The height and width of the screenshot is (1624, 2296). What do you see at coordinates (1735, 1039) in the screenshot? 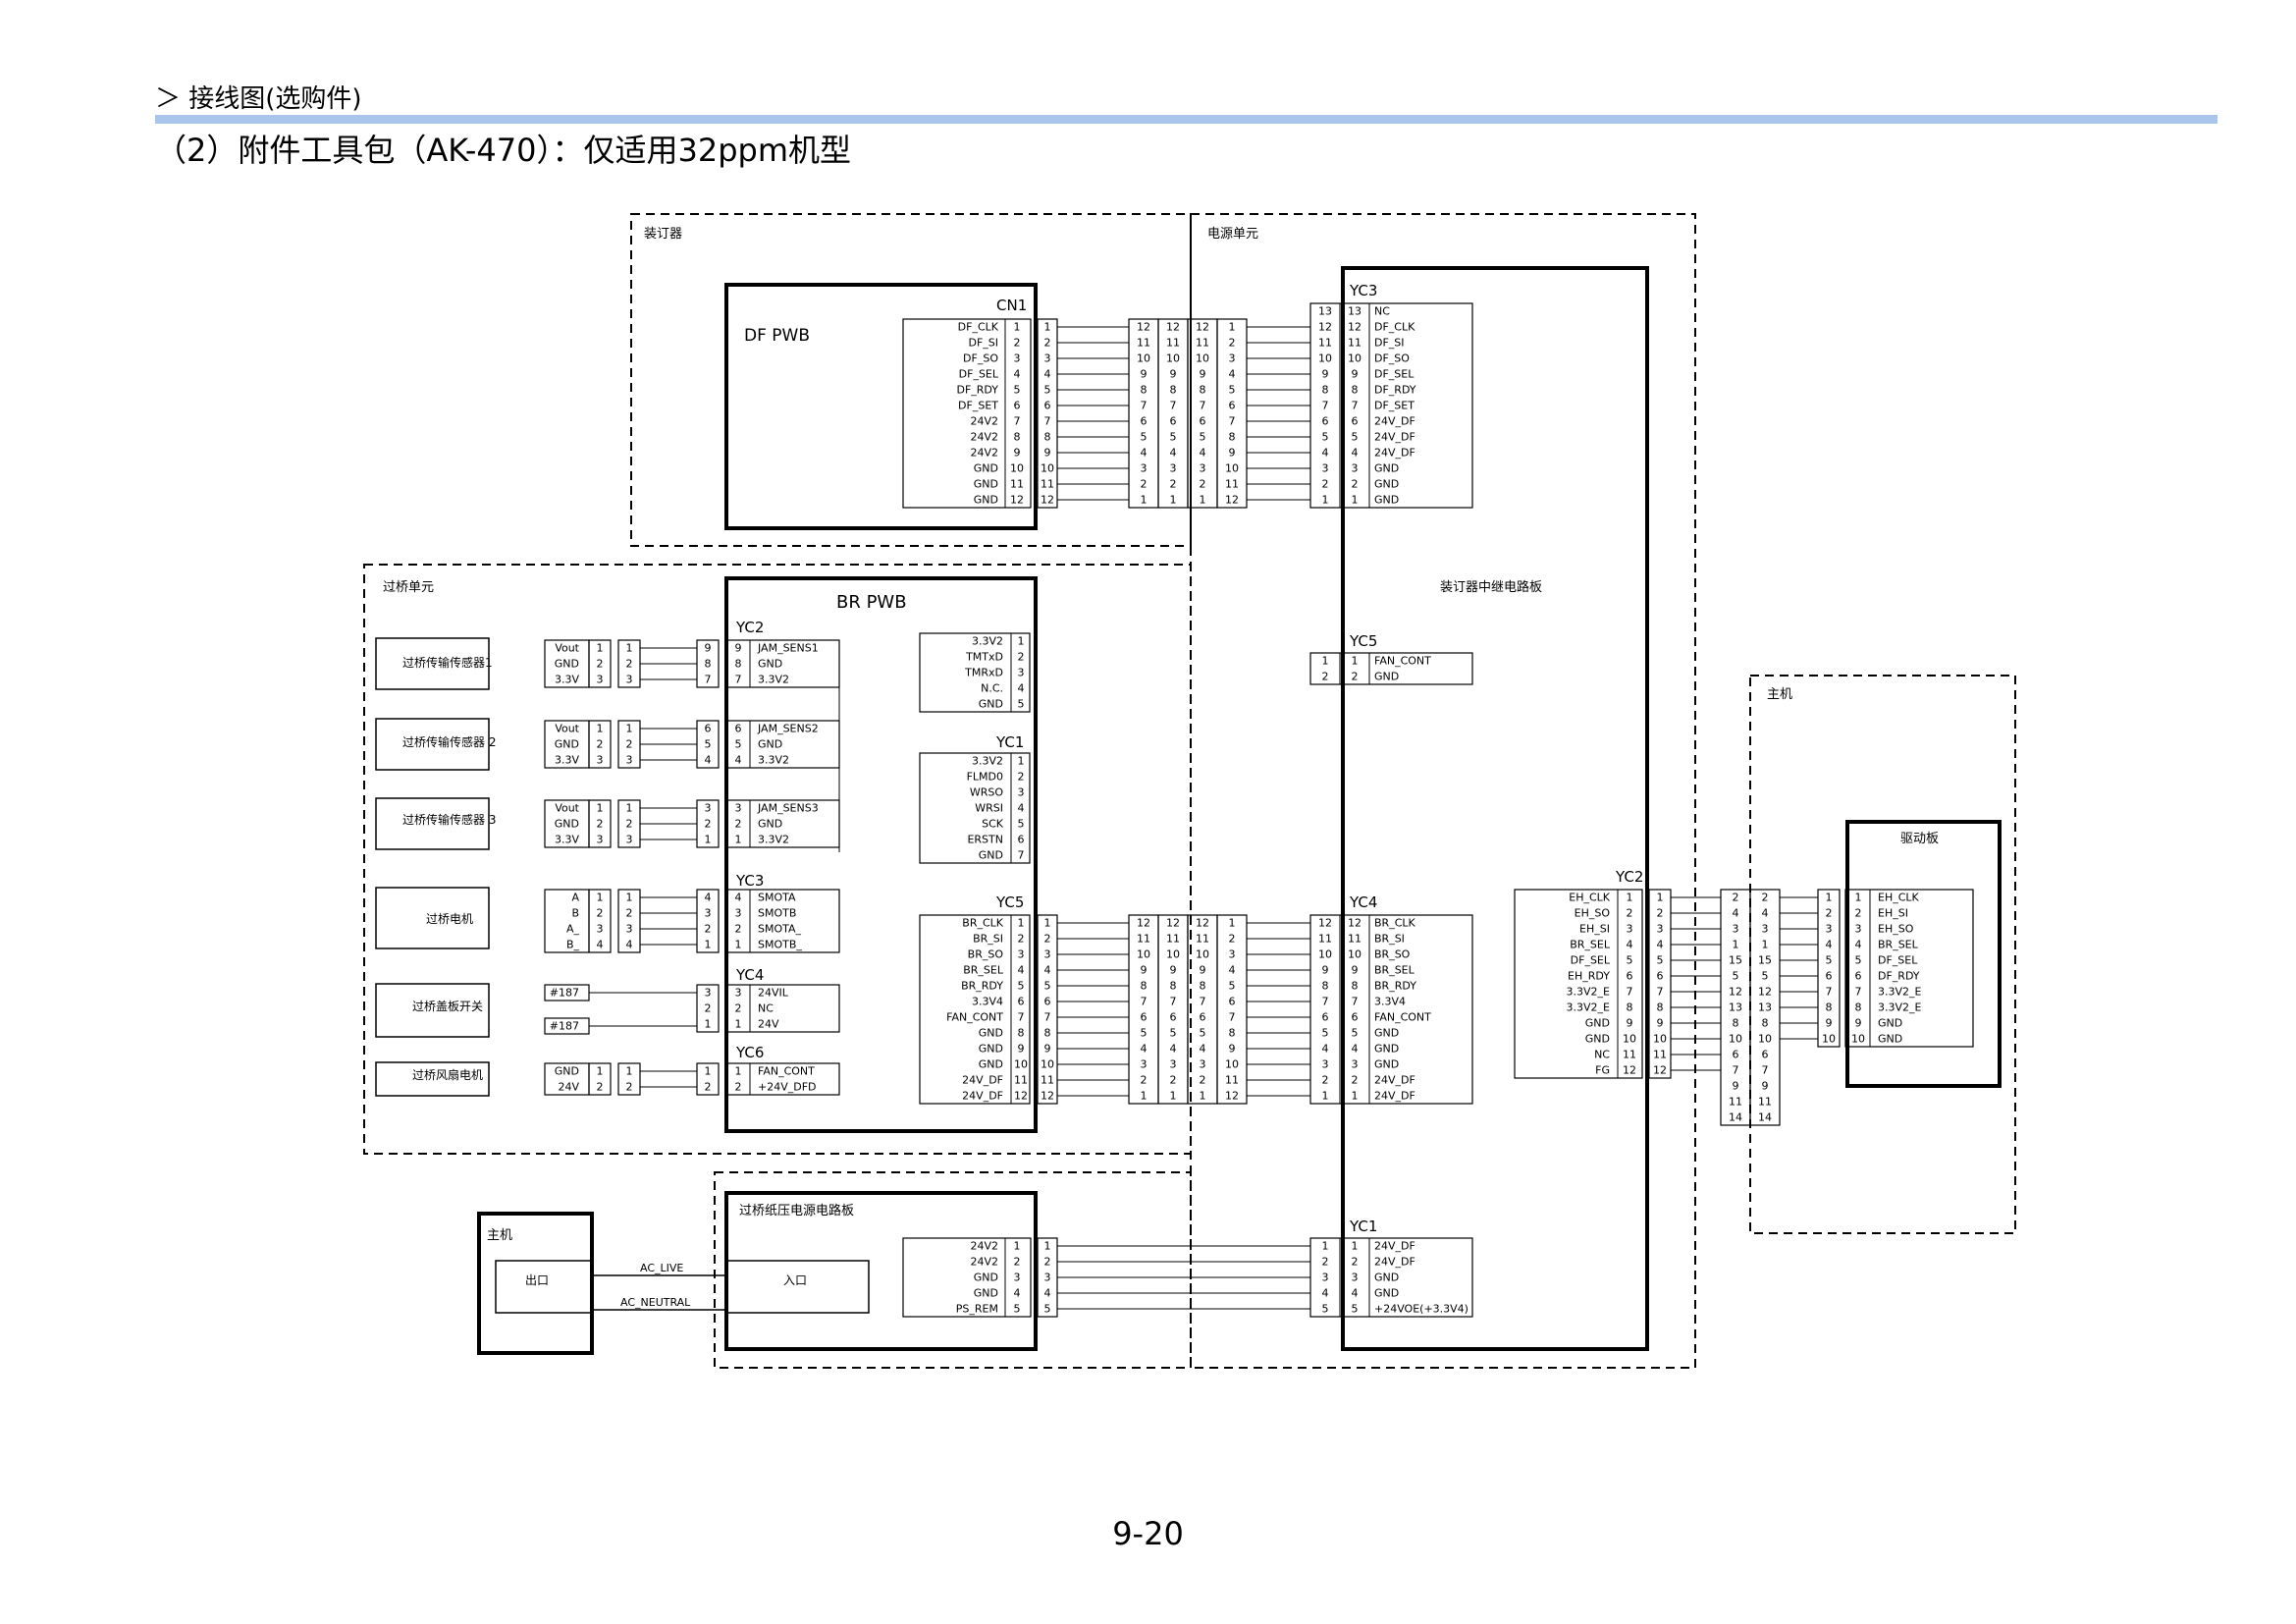
I see `harness-pin: 10` at bounding box center [1735, 1039].